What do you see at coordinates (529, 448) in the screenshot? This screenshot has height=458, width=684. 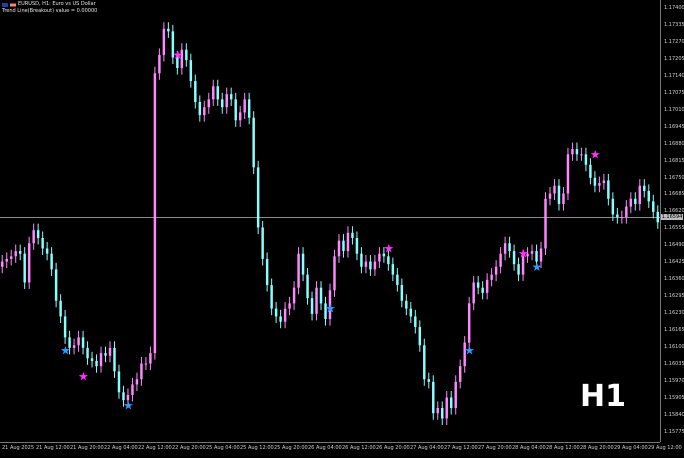 I see `time-tick-label: 28 Aug 04:00` at bounding box center [529, 448].